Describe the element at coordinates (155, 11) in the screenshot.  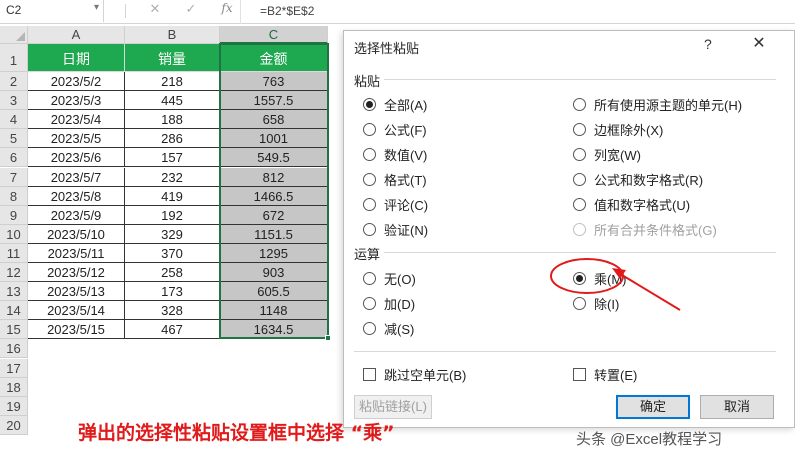
I see `cancel-icon: ✕` at that location.